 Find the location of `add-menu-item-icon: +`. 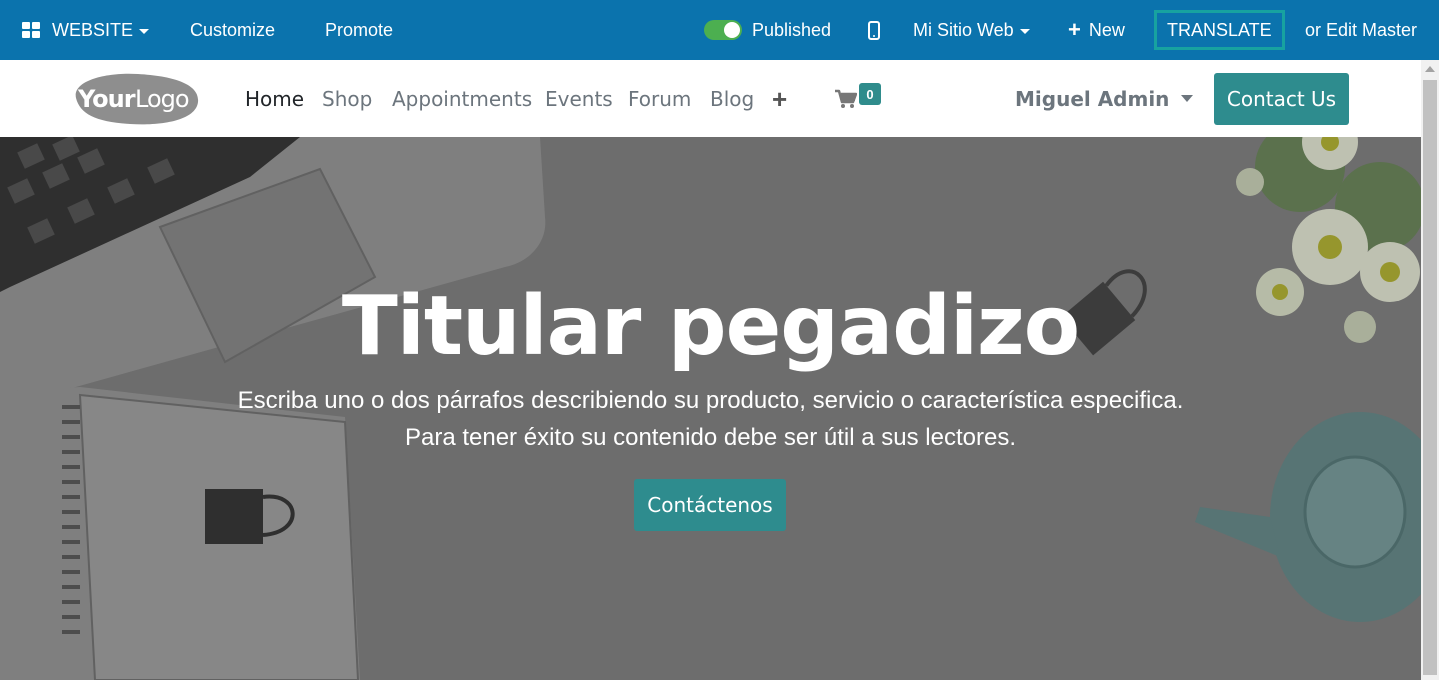

add-menu-item-icon: + is located at coordinates (779, 99).